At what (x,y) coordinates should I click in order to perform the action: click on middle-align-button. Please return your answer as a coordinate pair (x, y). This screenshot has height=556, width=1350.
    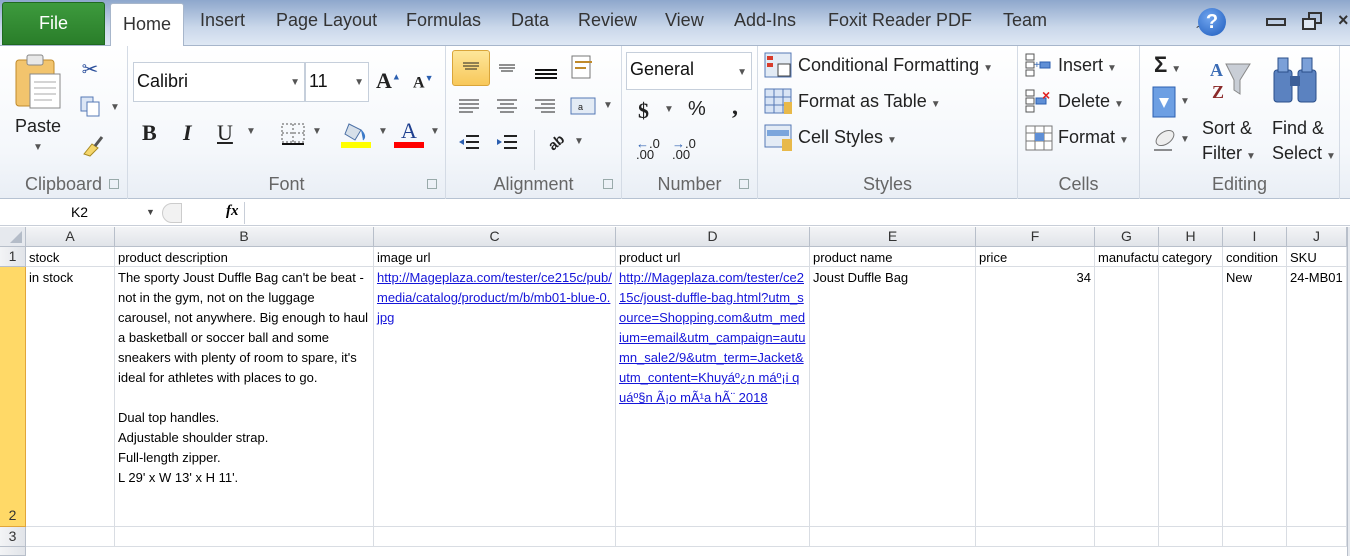
    Looking at the image, I should click on (507, 68).